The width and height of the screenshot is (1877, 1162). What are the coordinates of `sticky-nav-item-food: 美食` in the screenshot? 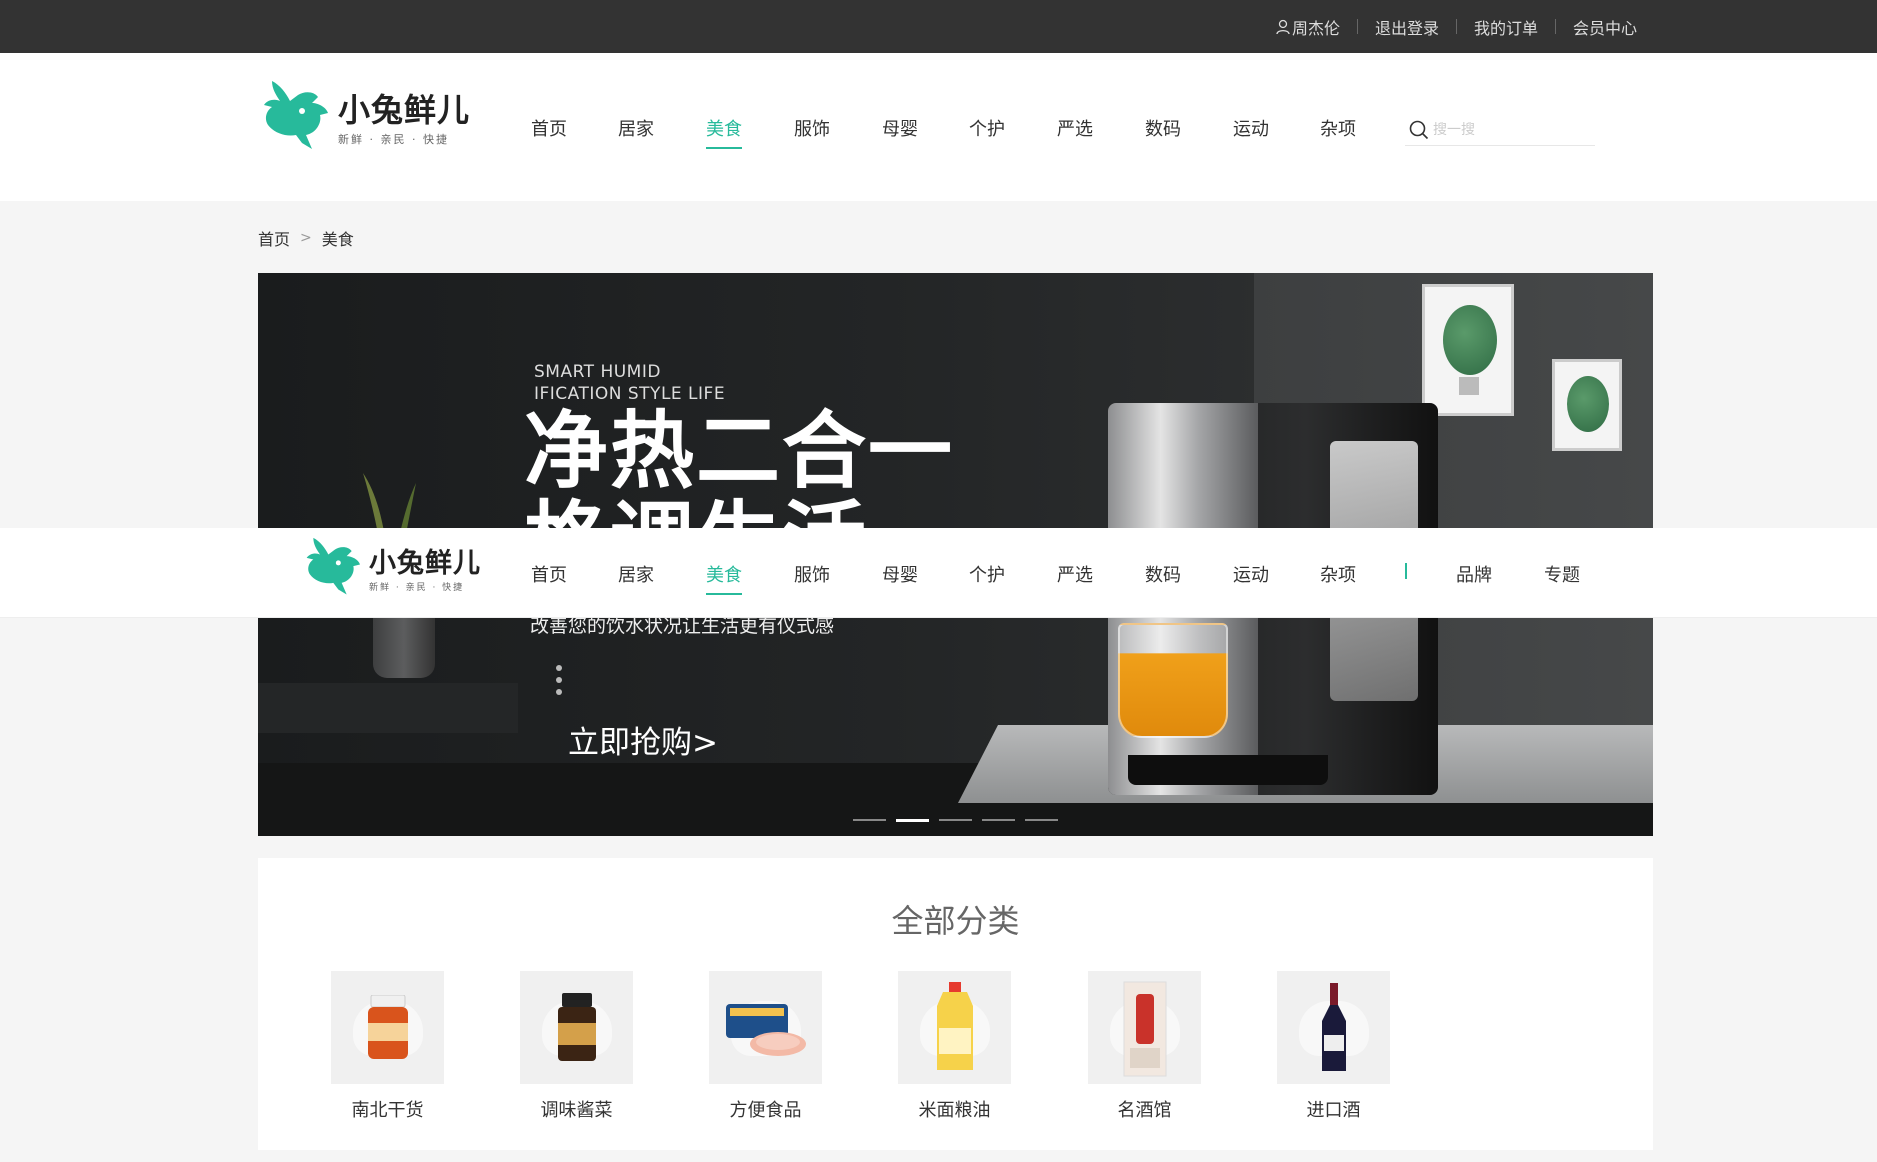 It's located at (724, 578).